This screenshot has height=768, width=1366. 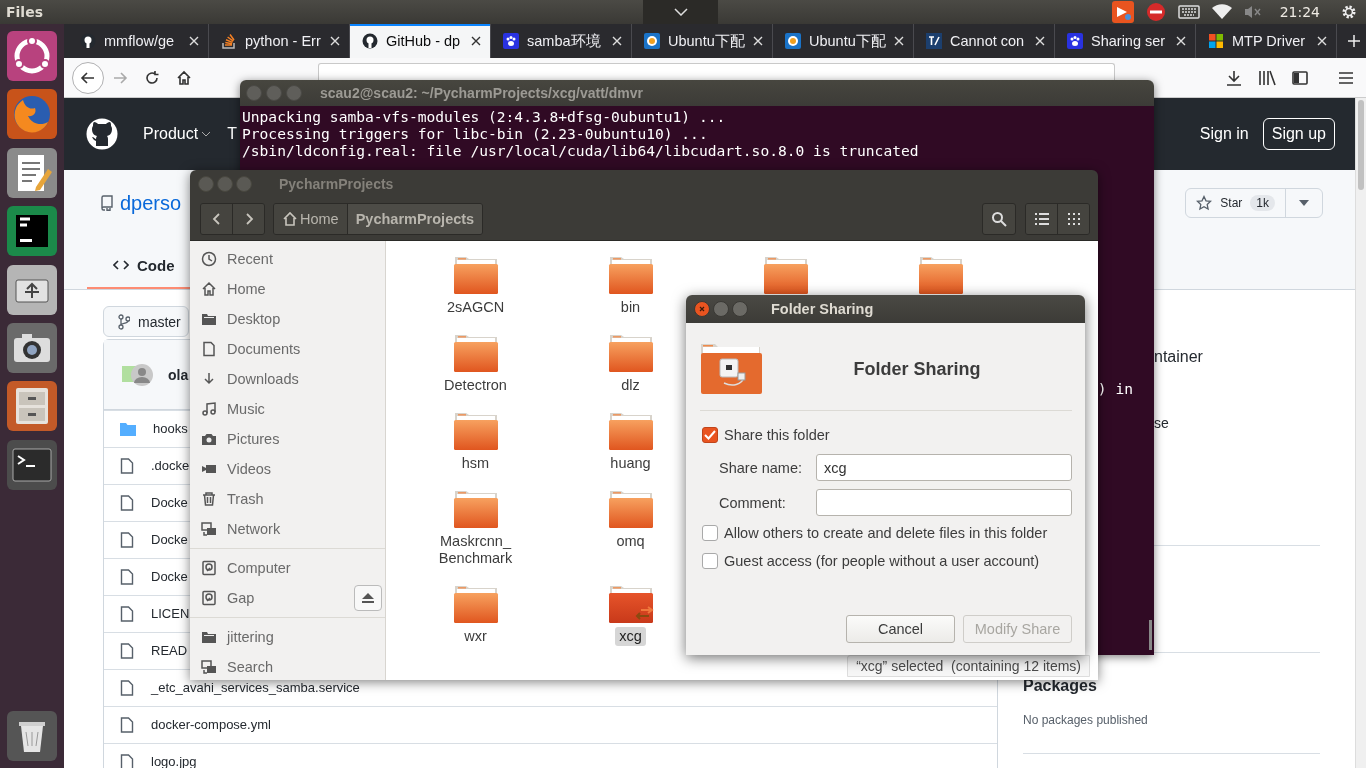 What do you see at coordinates (32, 406) in the screenshot?
I see `file-cabinet-icon` at bounding box center [32, 406].